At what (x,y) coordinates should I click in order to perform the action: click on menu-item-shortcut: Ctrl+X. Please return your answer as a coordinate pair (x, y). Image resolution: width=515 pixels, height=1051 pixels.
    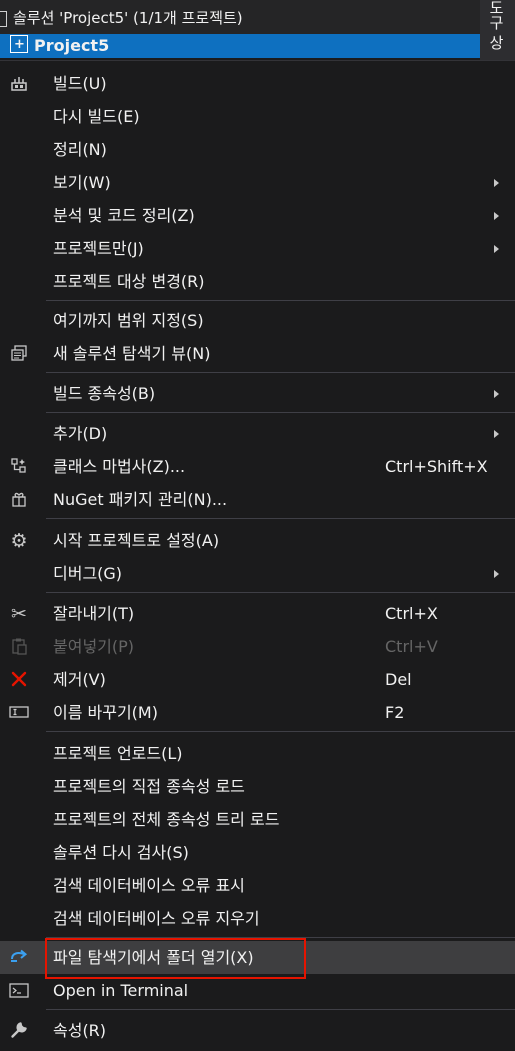
    Looking at the image, I should click on (411, 613).